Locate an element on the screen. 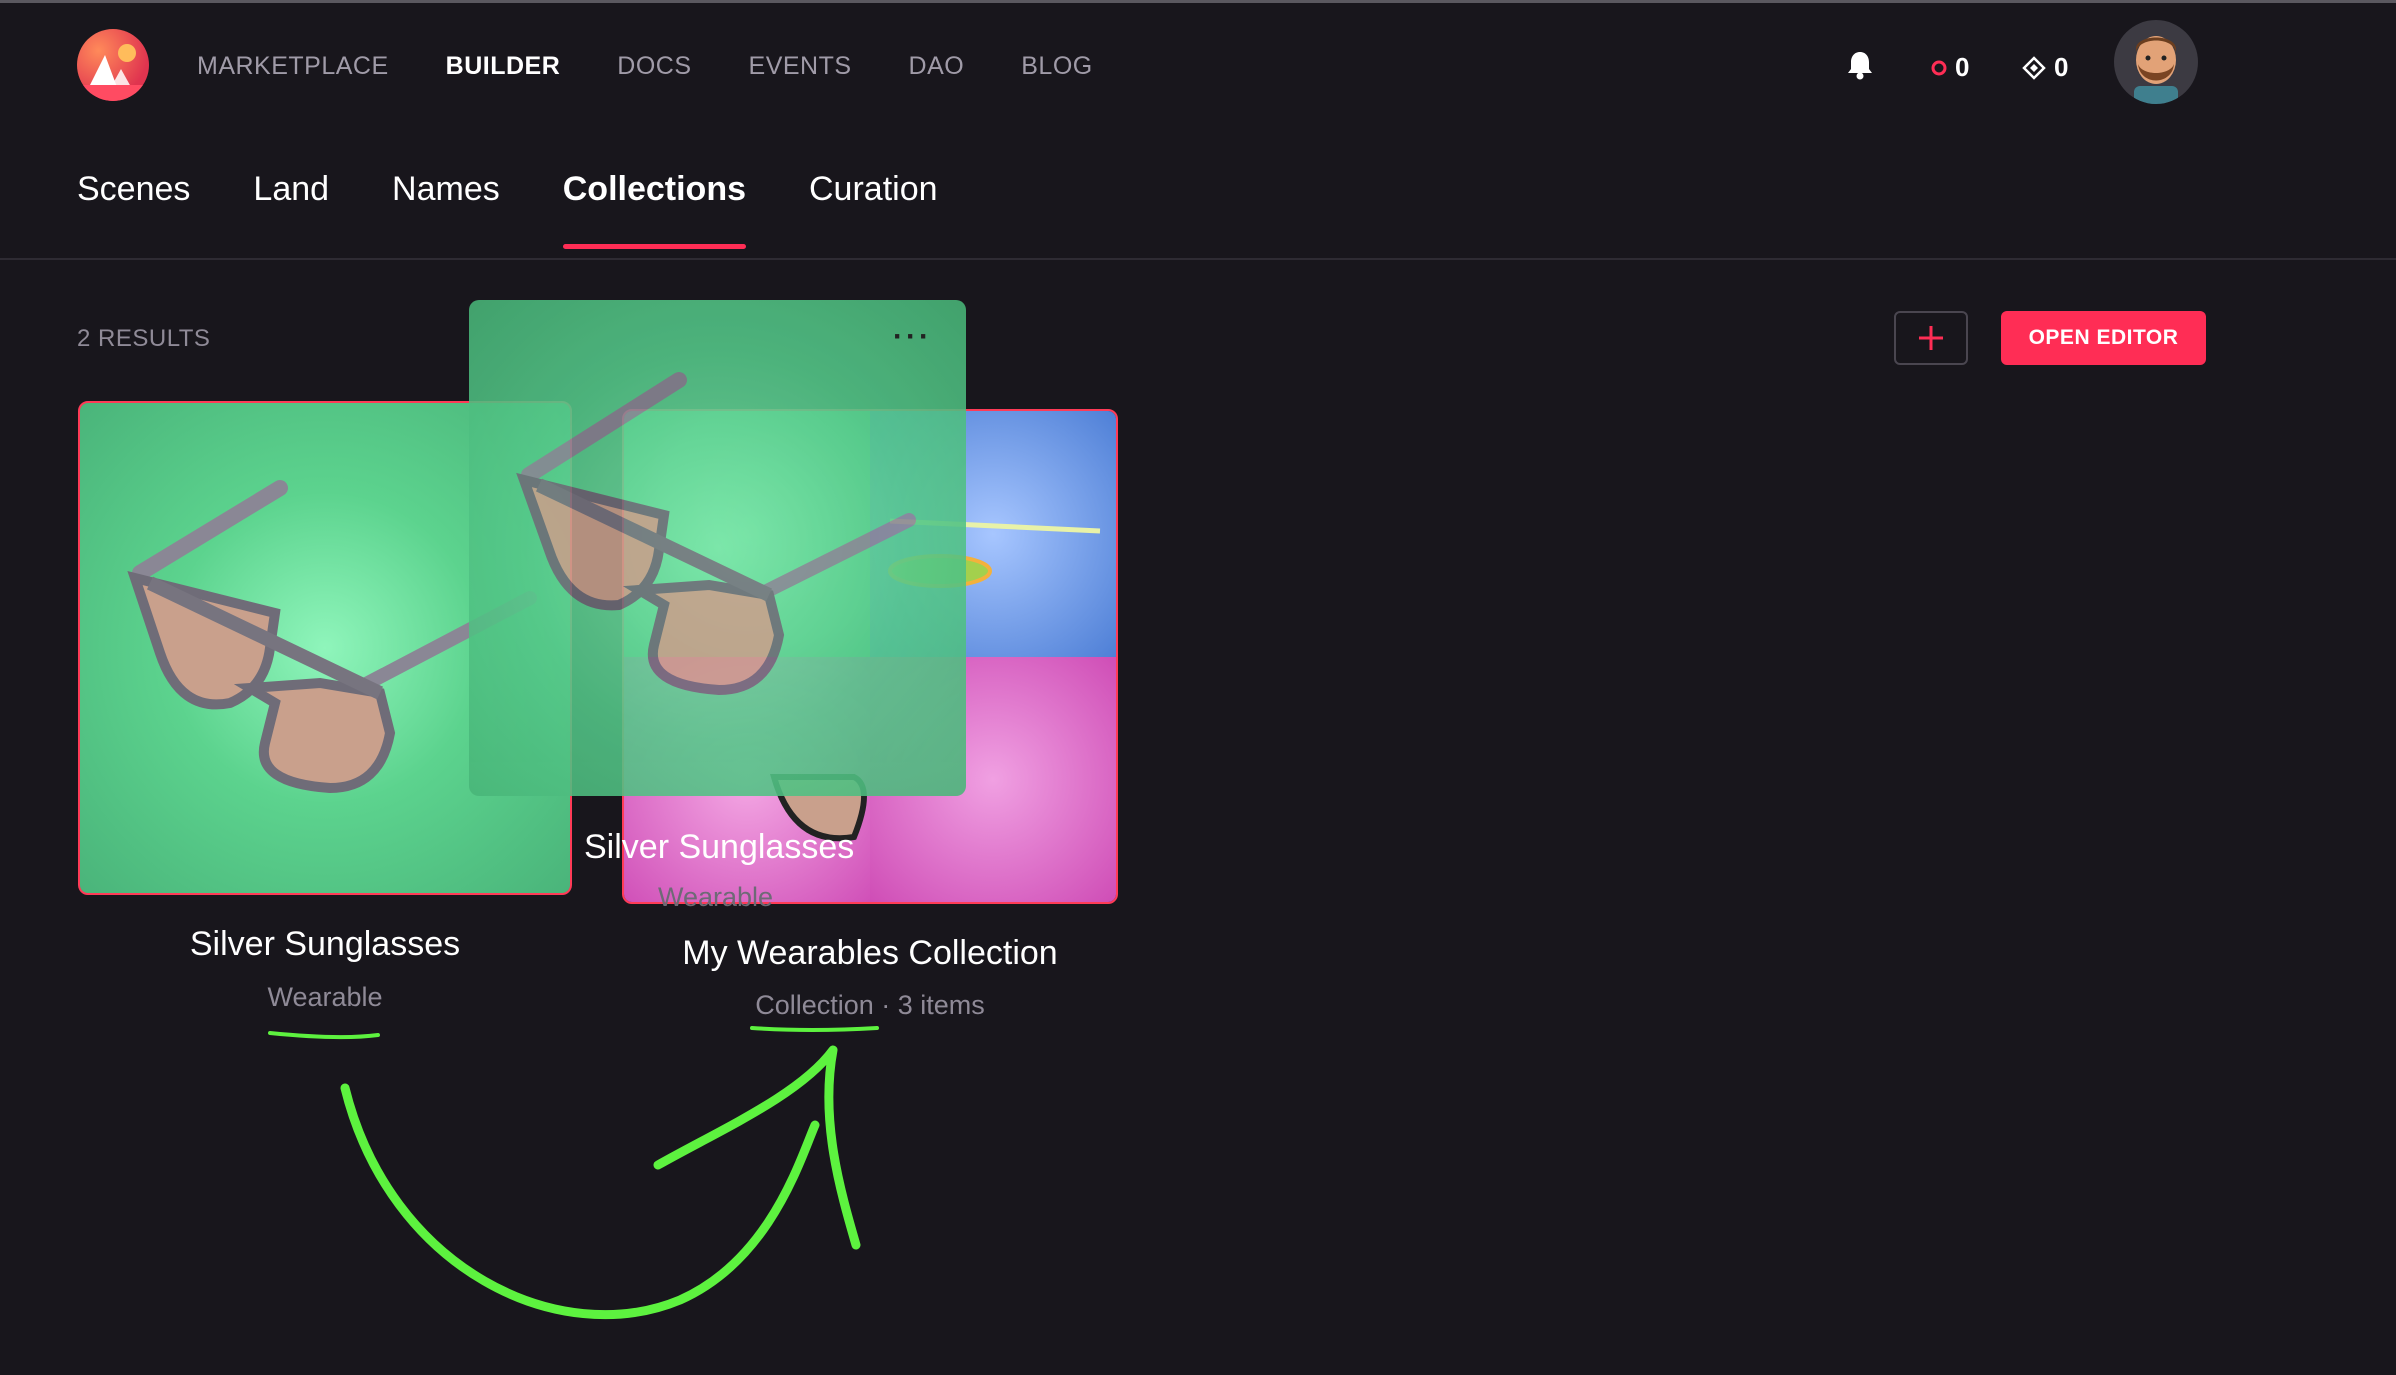 Image resolution: width=2396 pixels, height=1375 pixels. ghost-more-options: ··· is located at coordinates (912, 337).